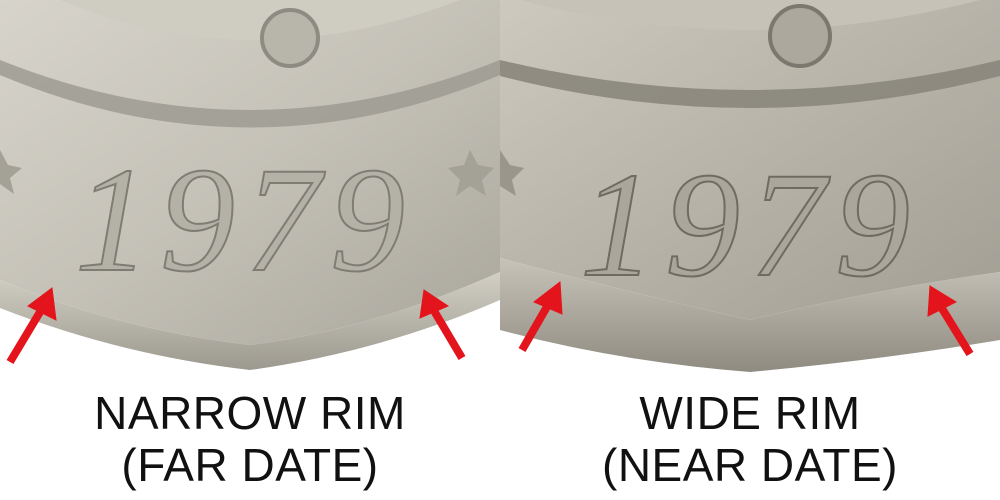 The width and height of the screenshot is (1000, 500). What do you see at coordinates (750, 413) in the screenshot?
I see `caption-wide-rim: WIDE RIM` at bounding box center [750, 413].